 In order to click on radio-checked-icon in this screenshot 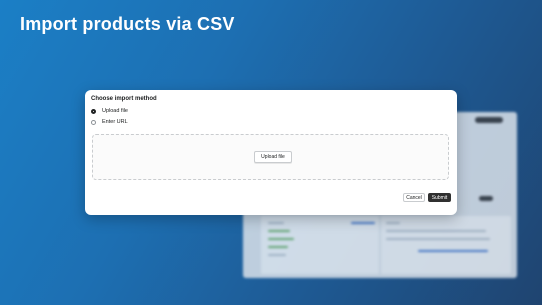, I will do `click(93, 111)`.